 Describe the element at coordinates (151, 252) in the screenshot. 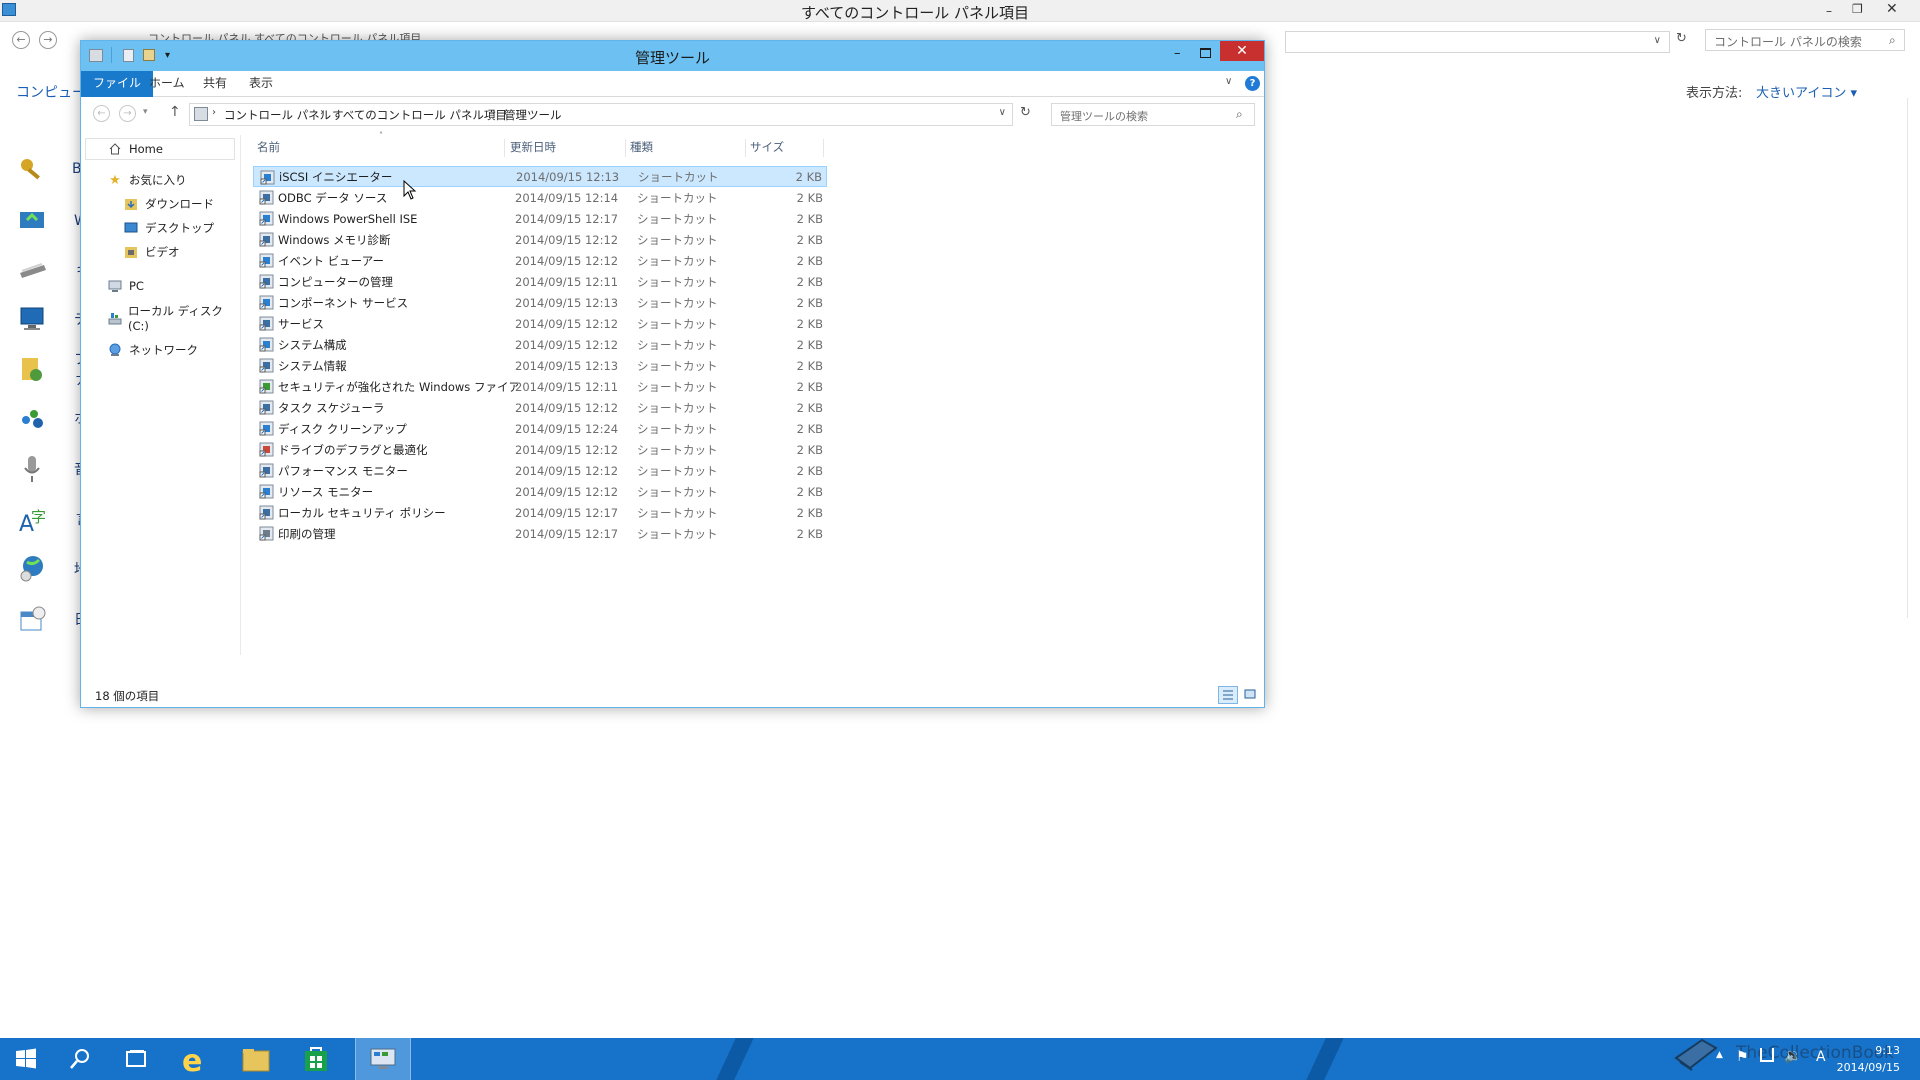

I see `nav-videos: ビデオ` at that location.